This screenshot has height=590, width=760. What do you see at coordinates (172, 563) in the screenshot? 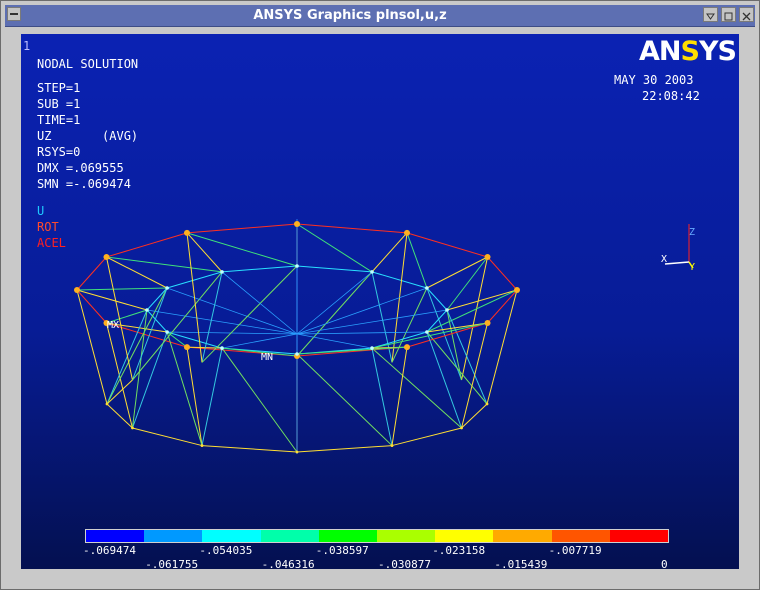
I see `legend-tick-bottom-0: -.061755` at bounding box center [172, 563].